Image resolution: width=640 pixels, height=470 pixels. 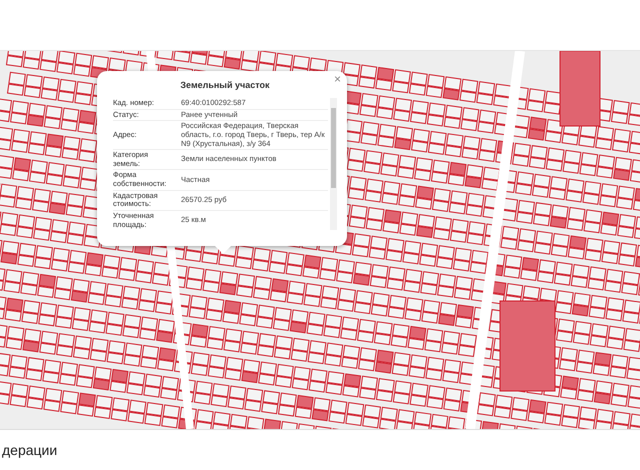 What do you see at coordinates (337, 79) in the screenshot?
I see `close-button: ×` at bounding box center [337, 79].